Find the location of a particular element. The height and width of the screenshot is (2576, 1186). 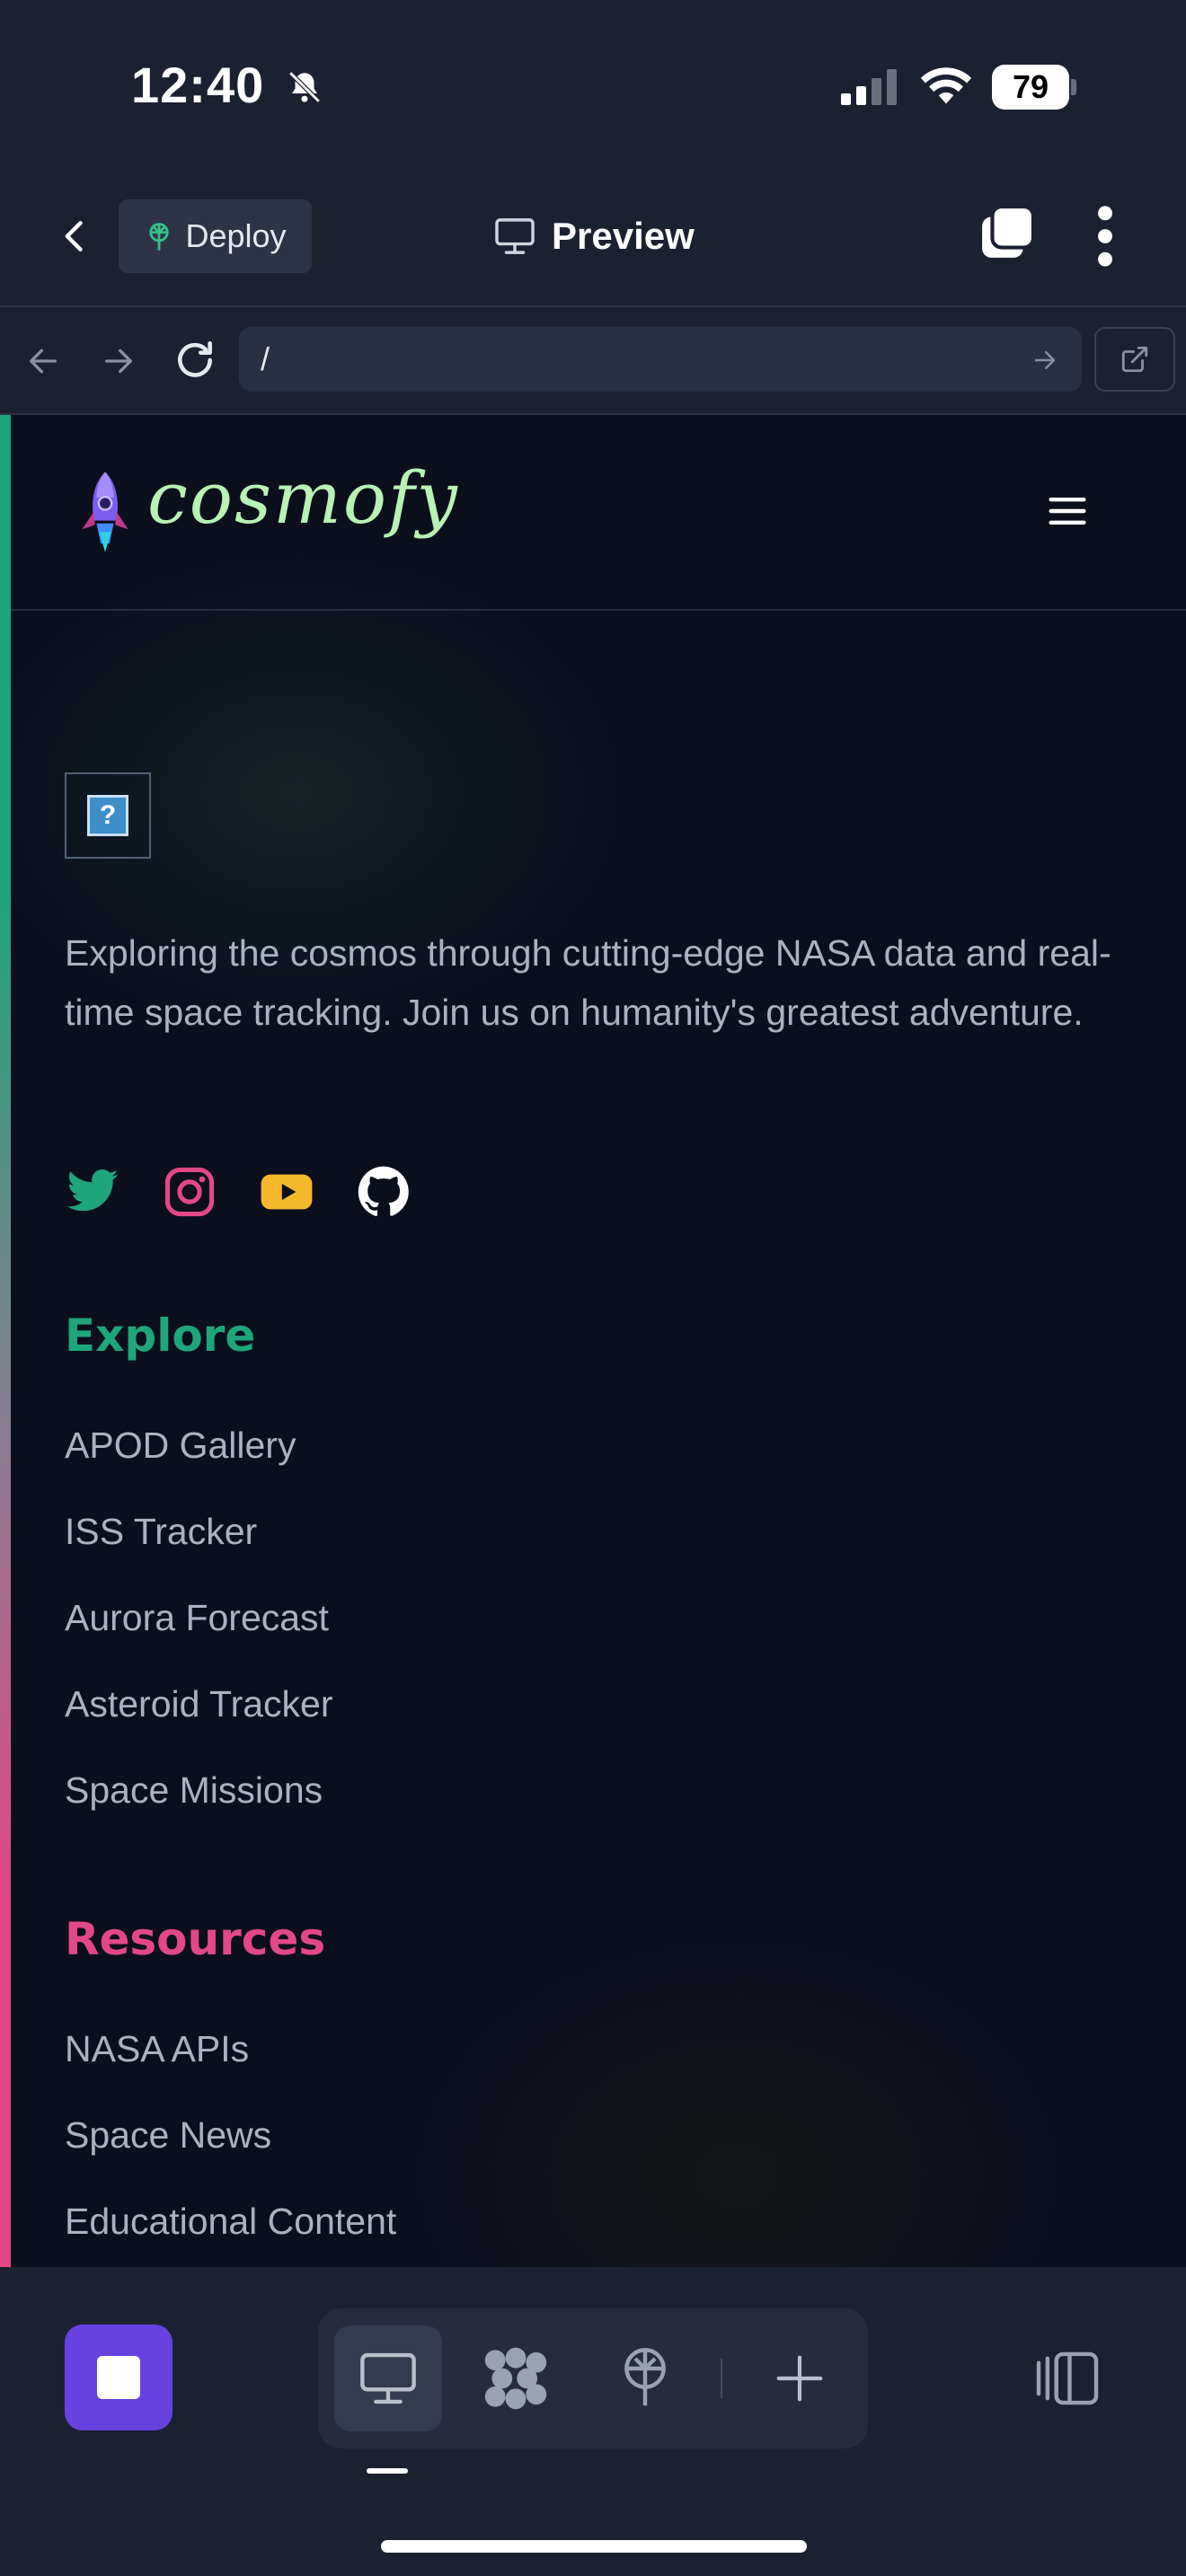

split-view-icon is located at coordinates (1067, 2378).